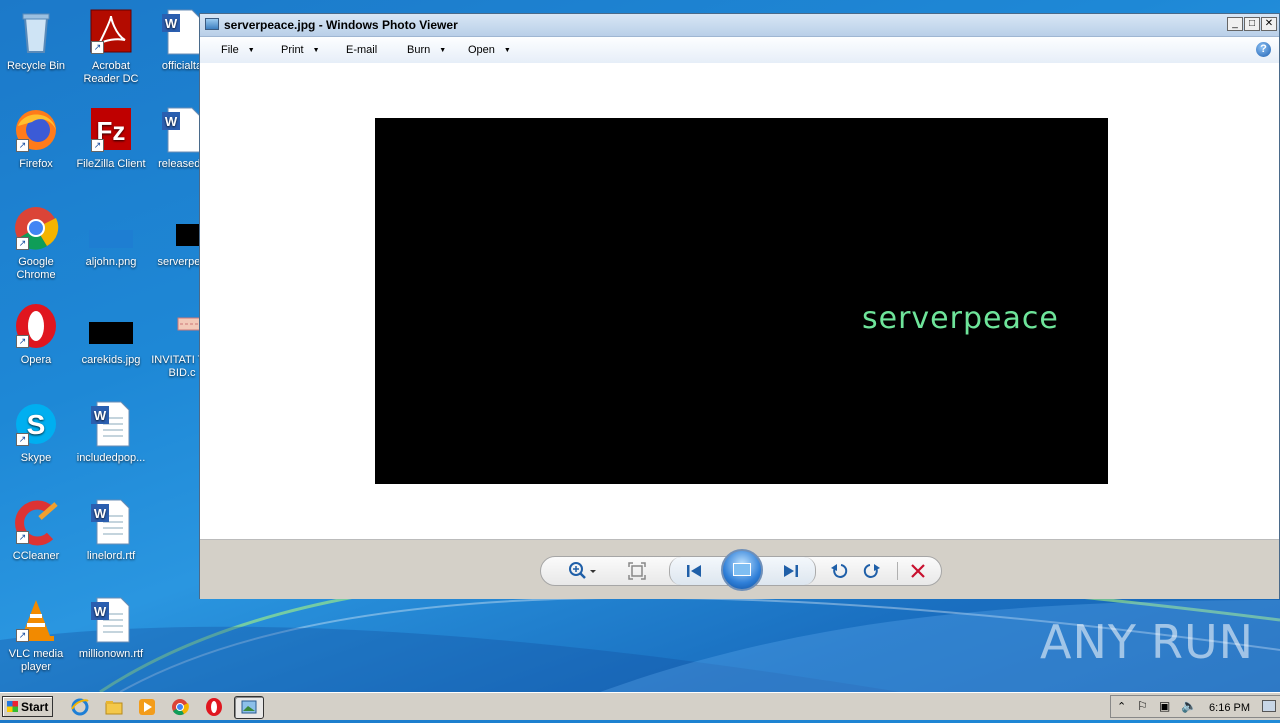  Describe the element at coordinates (111, 556) in the screenshot. I see `desktop-icon-label: linelord.rtf` at that location.